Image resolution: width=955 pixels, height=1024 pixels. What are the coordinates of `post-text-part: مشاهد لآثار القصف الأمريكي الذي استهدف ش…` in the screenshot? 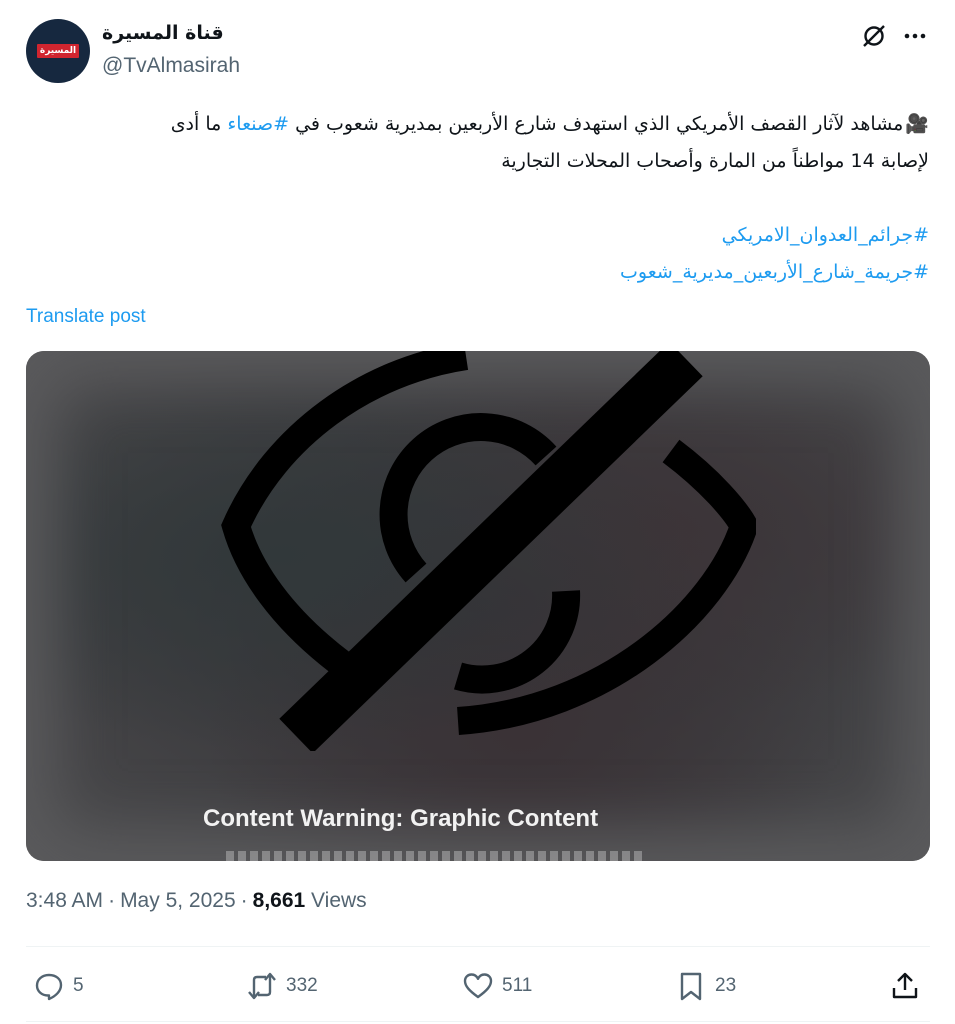 It's located at (596, 124).